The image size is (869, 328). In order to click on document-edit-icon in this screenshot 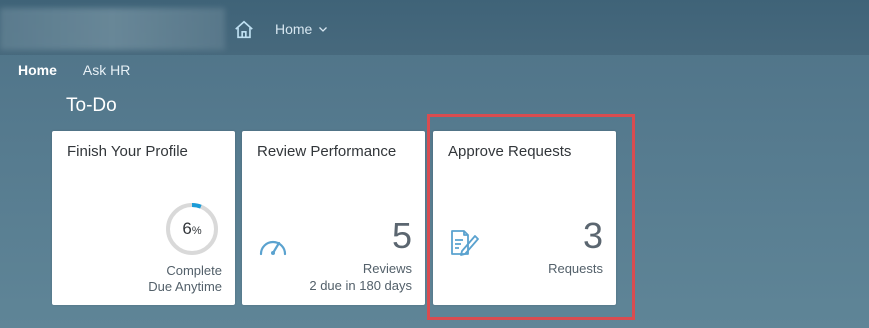, I will do `click(465, 243)`.